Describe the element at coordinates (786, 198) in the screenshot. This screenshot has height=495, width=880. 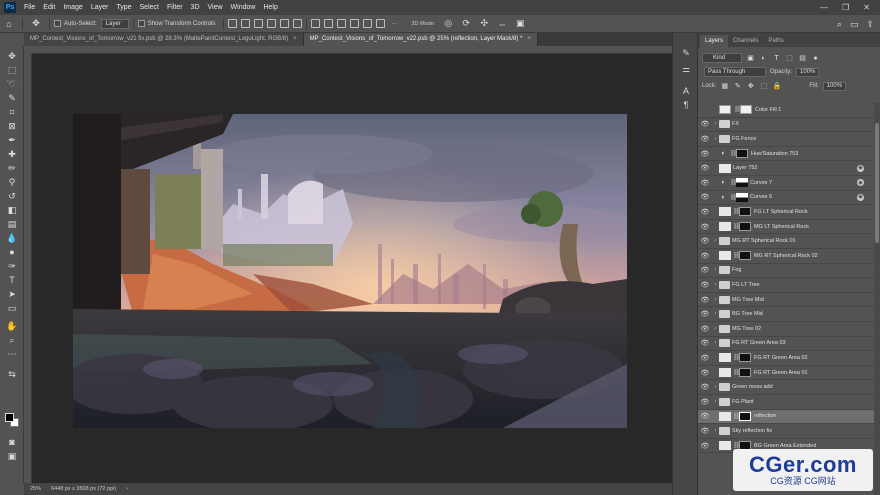
I see `layer-row: 👁 ◐ ⛓ Curves 5 ◉` at that location.